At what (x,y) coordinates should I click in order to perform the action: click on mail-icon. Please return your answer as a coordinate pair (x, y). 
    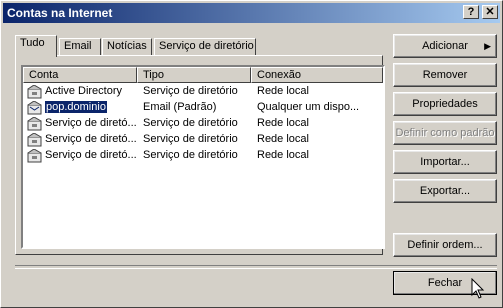
    Looking at the image, I should click on (34, 108).